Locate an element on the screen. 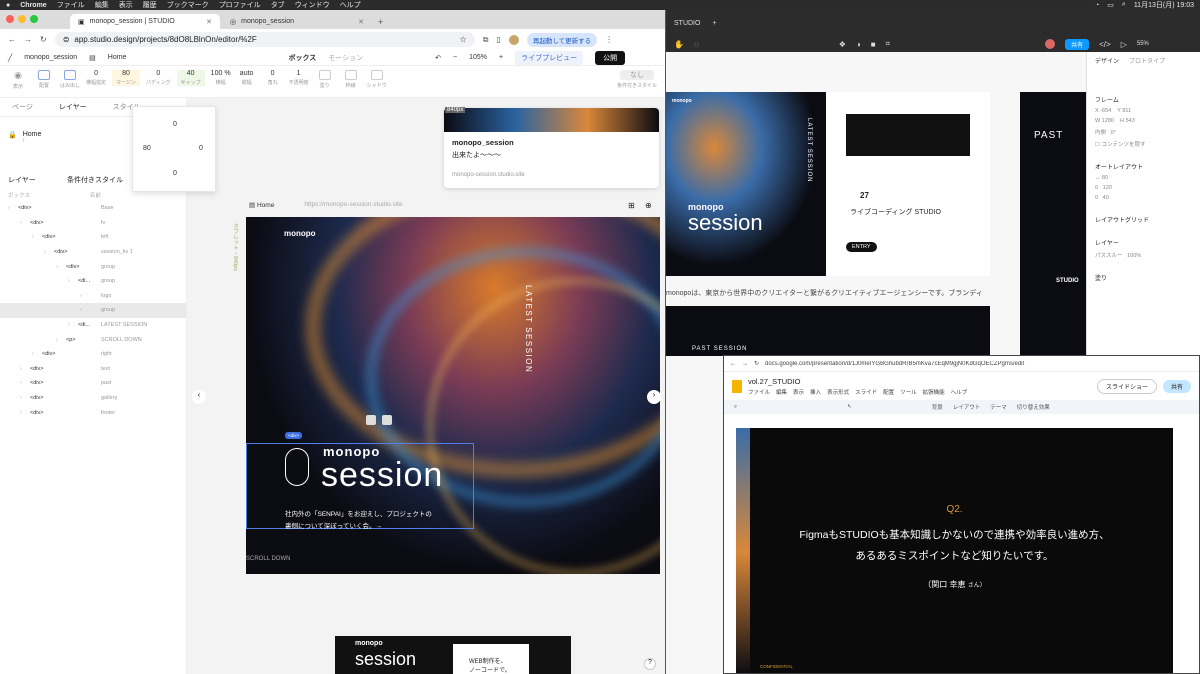  slideshow-button: スライドショー is located at coordinates (1126, 386).